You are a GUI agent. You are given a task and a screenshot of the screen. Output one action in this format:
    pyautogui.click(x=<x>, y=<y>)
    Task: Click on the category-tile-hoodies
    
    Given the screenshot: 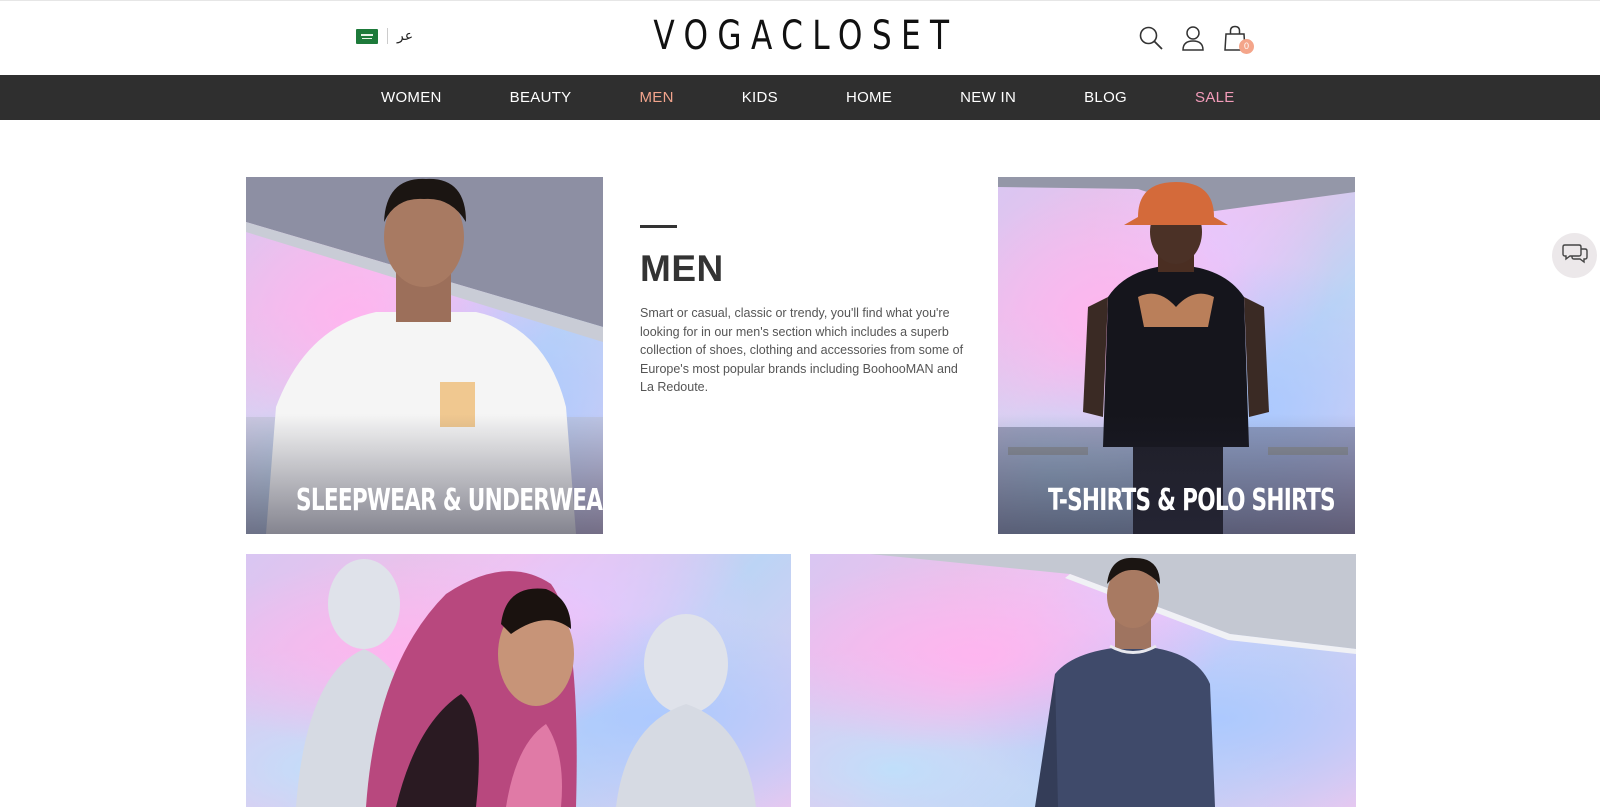 What is the action you would take?
    pyautogui.click(x=518, y=680)
    